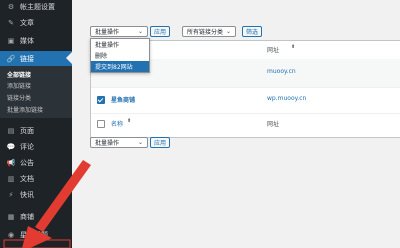  I want to click on comment-icon: 💬, so click(11, 147).